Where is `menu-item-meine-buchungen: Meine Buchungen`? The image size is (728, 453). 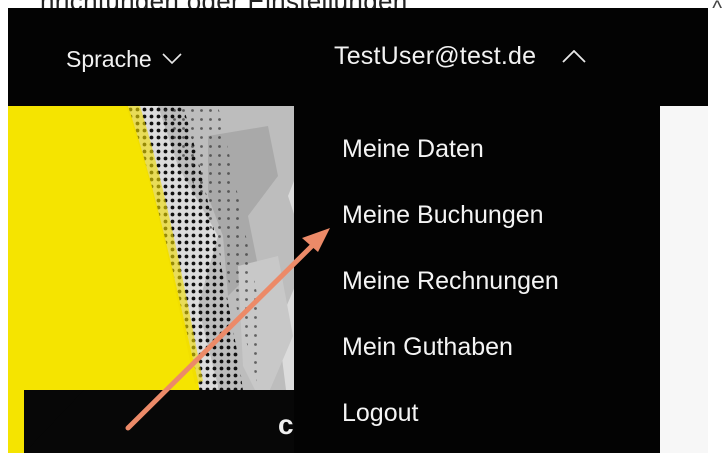 menu-item-meine-buchungen: Meine Buchungen is located at coordinates (477, 223).